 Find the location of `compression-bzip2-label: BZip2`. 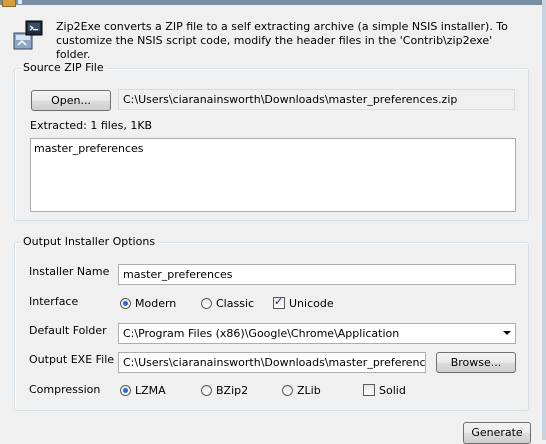

compression-bzip2-label: BZip2 is located at coordinates (232, 391).